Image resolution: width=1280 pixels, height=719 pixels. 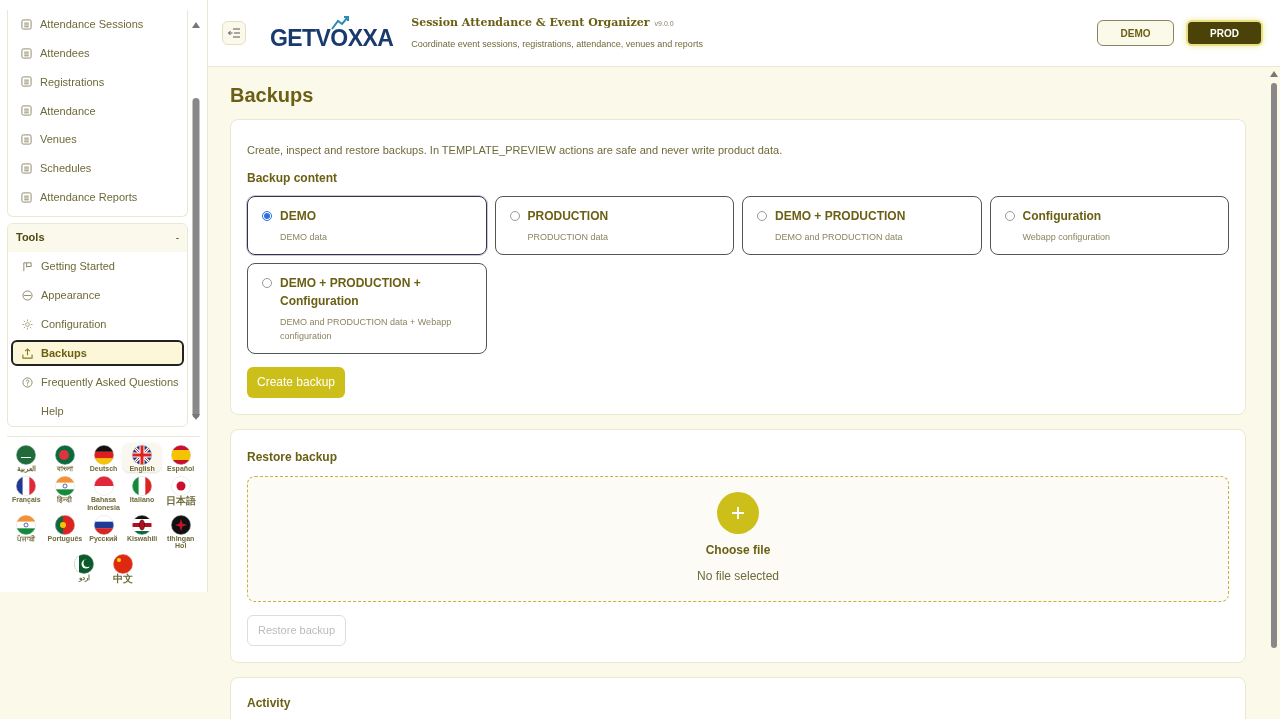 I want to click on option-title: PRODUCTION, so click(x=568, y=216).